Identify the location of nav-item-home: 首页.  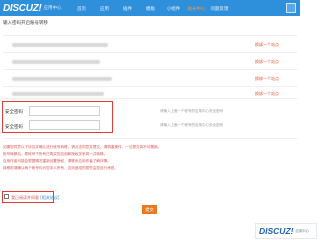
(81, 8).